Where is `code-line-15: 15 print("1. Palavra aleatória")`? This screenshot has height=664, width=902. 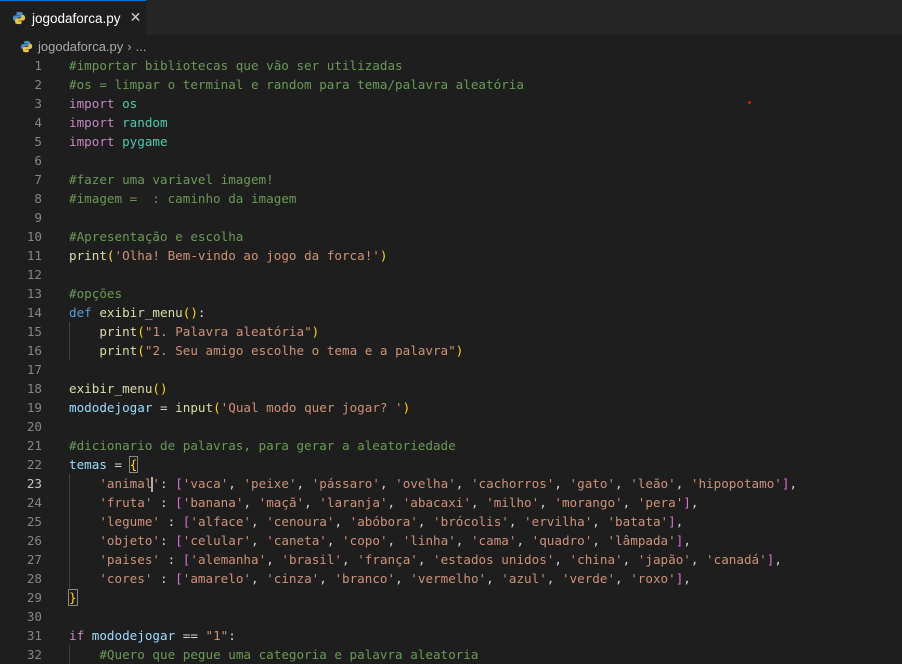
code-line-15: 15 print("1. Palavra aleatória") is located at coordinates (451, 331).